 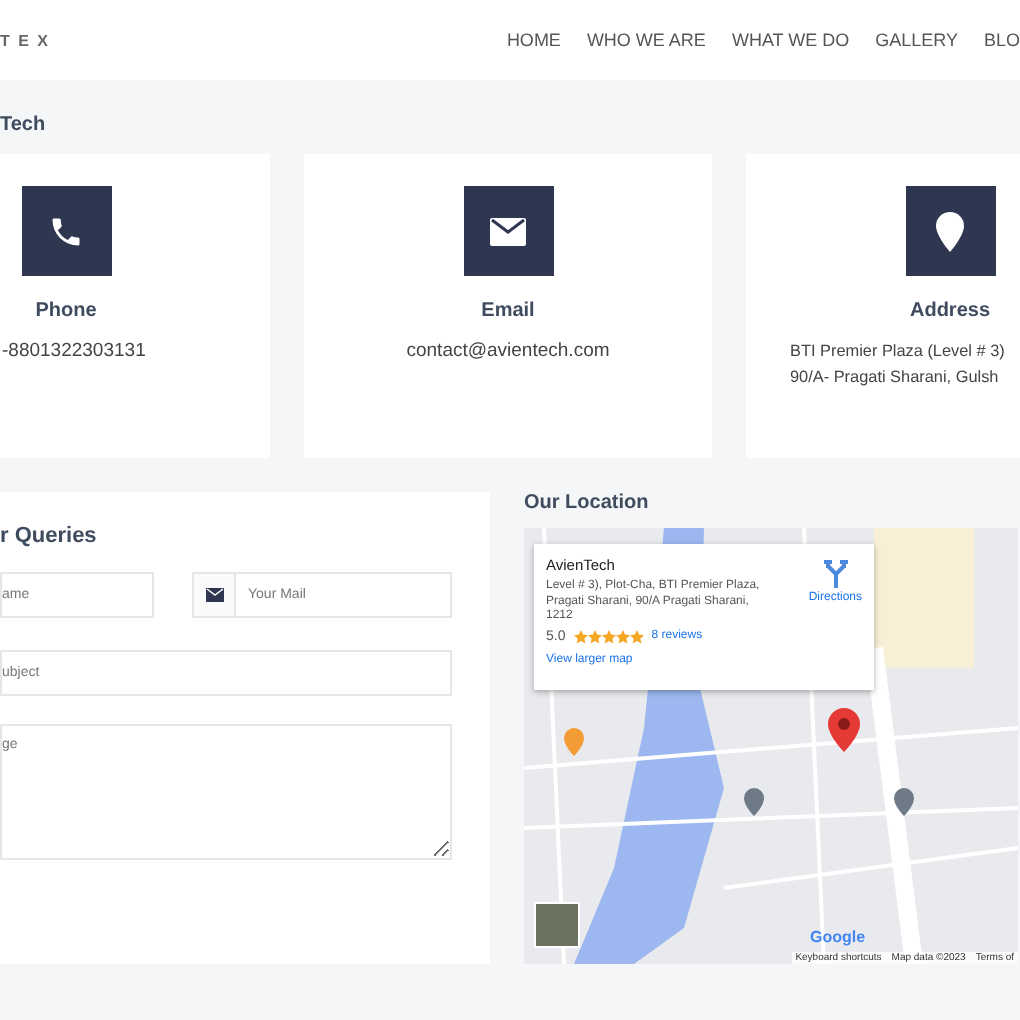 What do you see at coordinates (66, 311) in the screenshot?
I see `card-title: Phone` at bounding box center [66, 311].